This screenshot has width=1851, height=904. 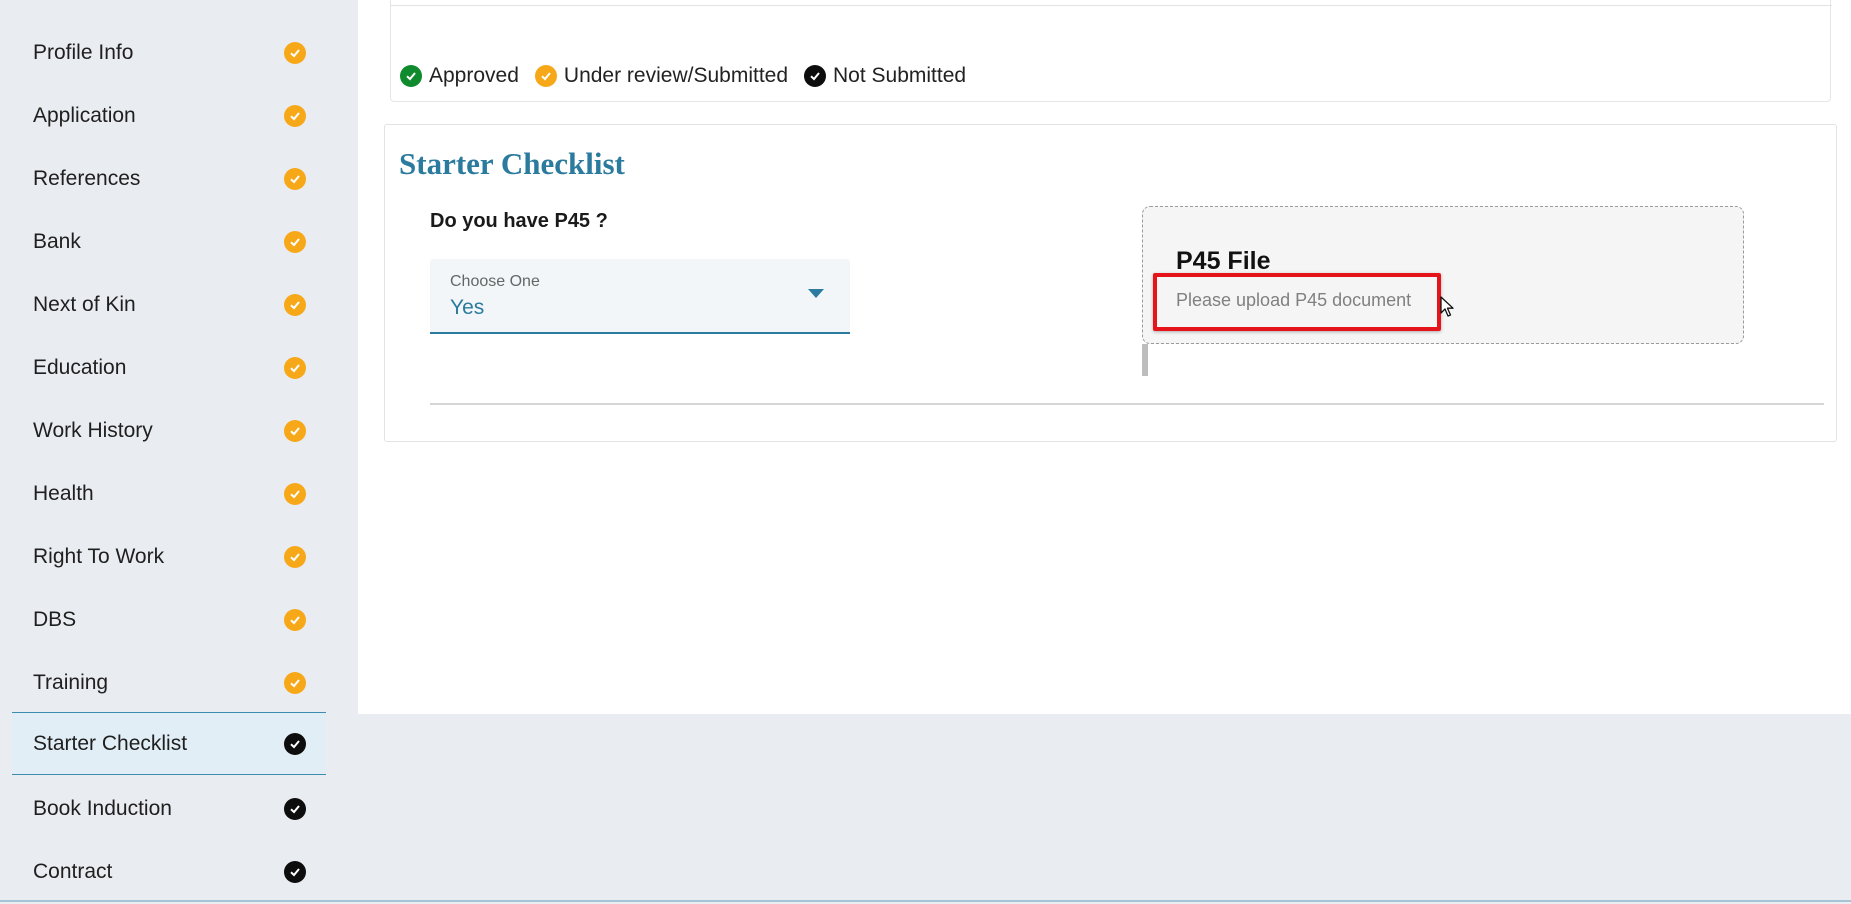 What do you see at coordinates (169, 52) in the screenshot?
I see `sidebar-item-profile-info: Profile Info` at bounding box center [169, 52].